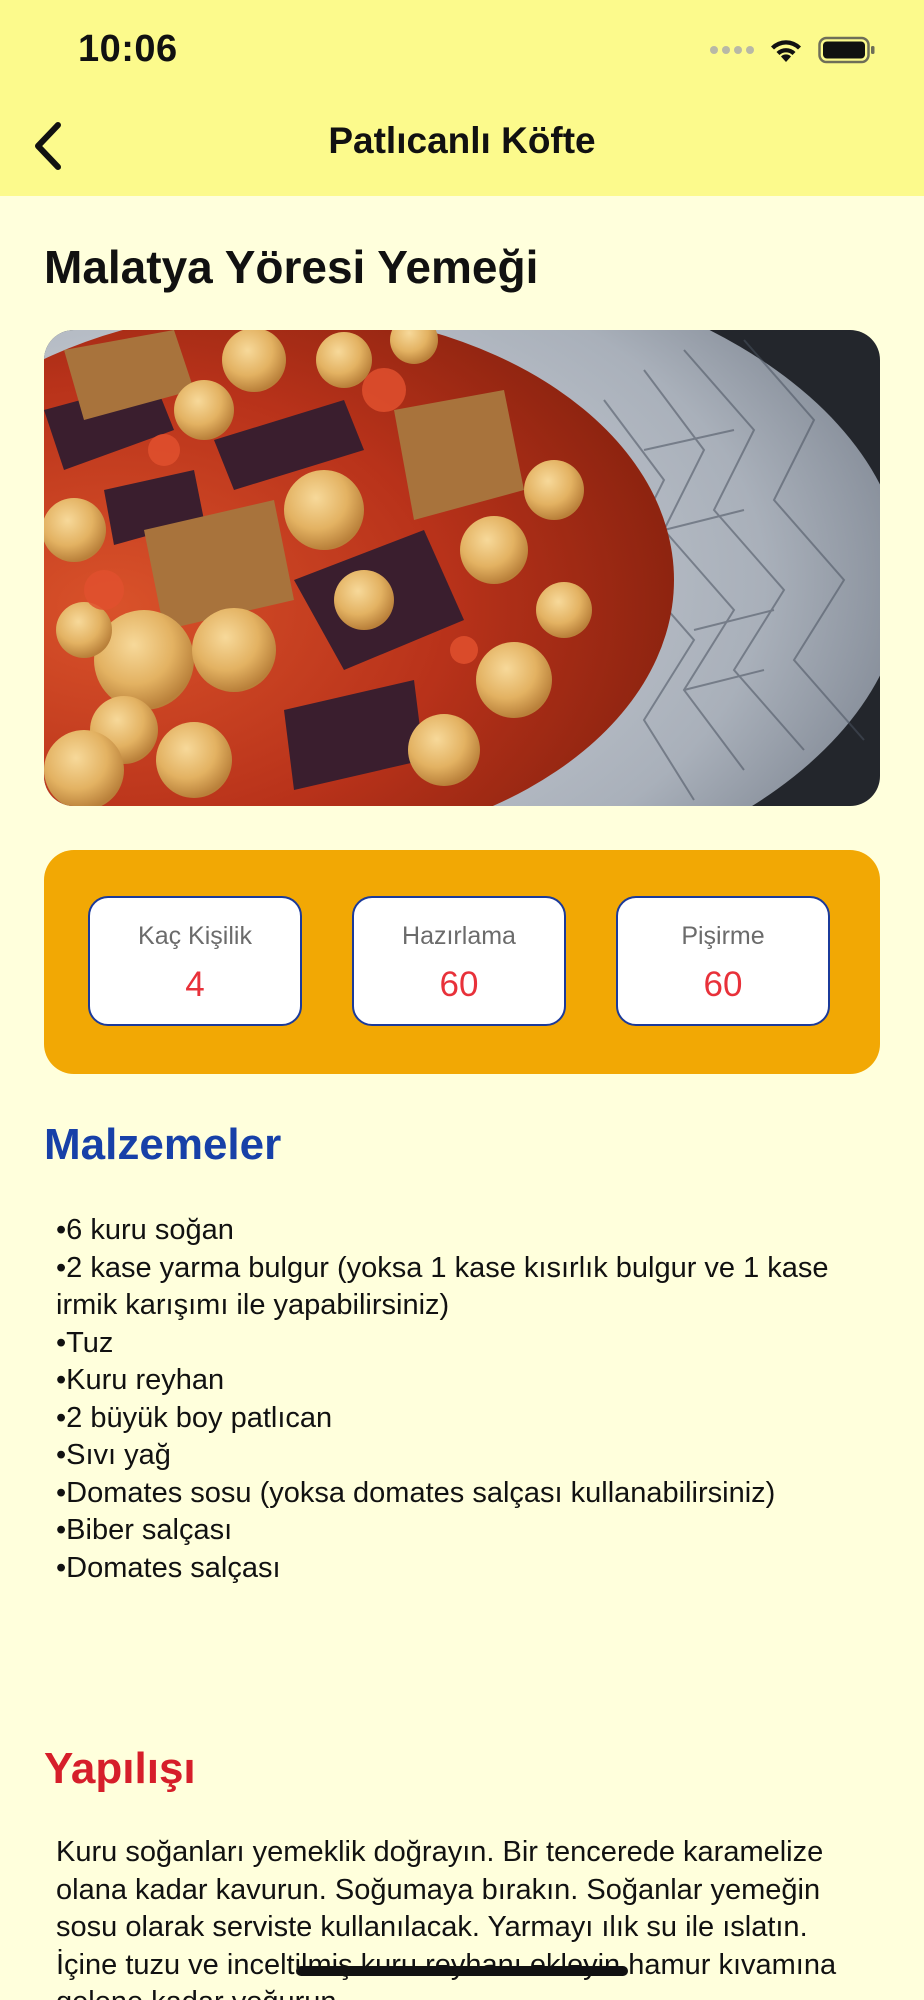 This screenshot has height=2000, width=924. I want to click on status-icons, so click(793, 50).